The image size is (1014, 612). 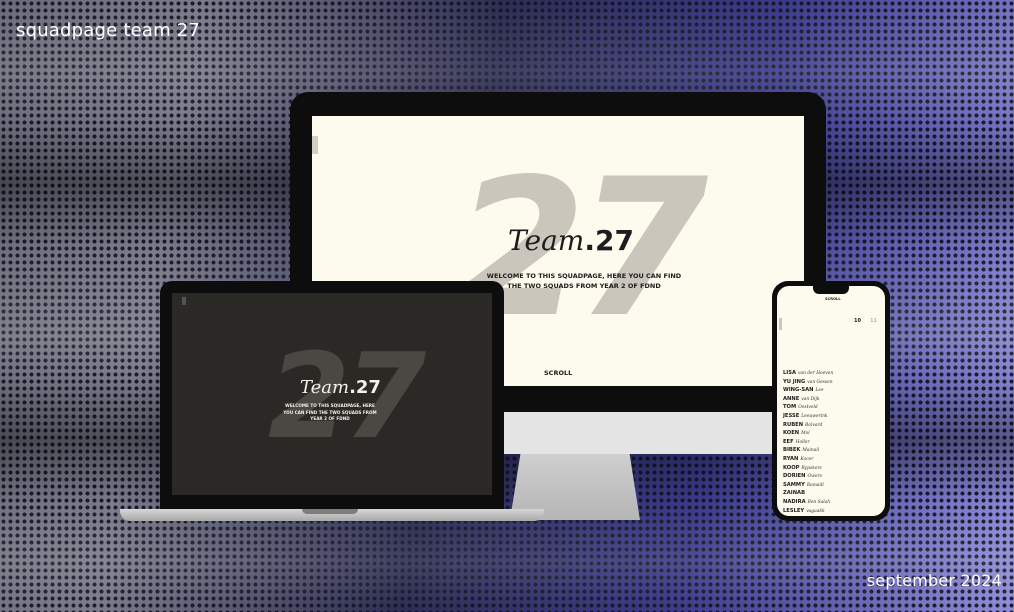 I want to click on member-last-name: Mainali, so click(x=811, y=451).